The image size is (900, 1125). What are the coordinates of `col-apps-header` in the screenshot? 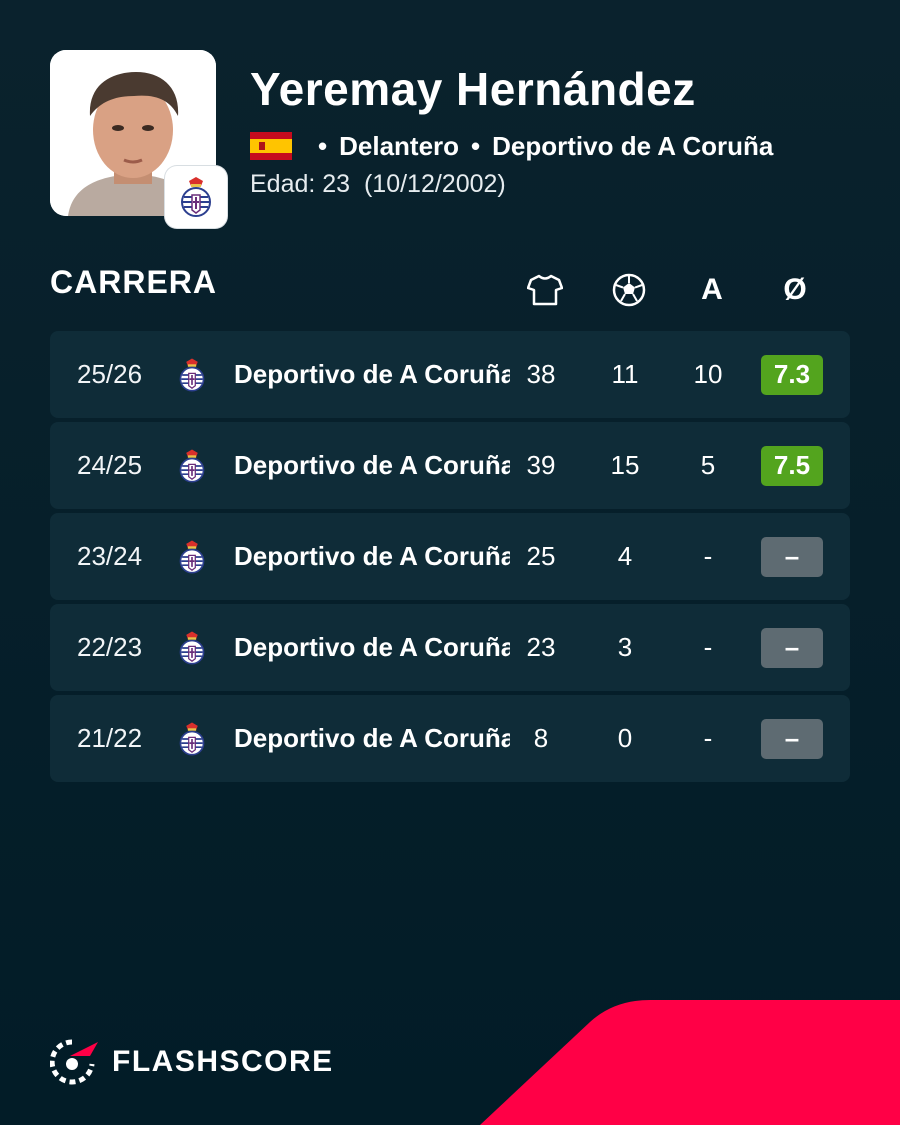 It's located at (545, 290).